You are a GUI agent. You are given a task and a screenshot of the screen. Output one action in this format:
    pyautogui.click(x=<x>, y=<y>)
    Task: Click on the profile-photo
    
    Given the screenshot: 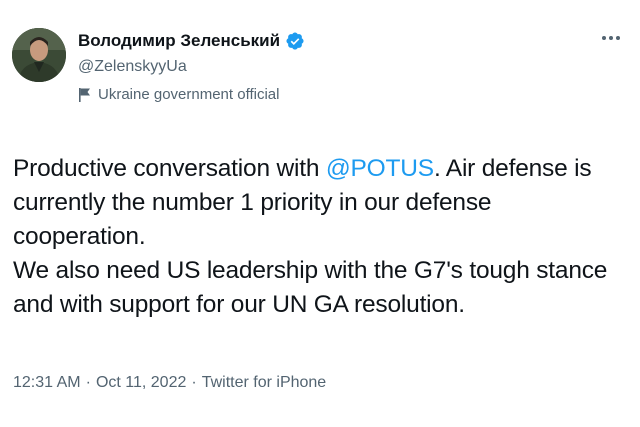 What is the action you would take?
    pyautogui.click(x=39, y=55)
    